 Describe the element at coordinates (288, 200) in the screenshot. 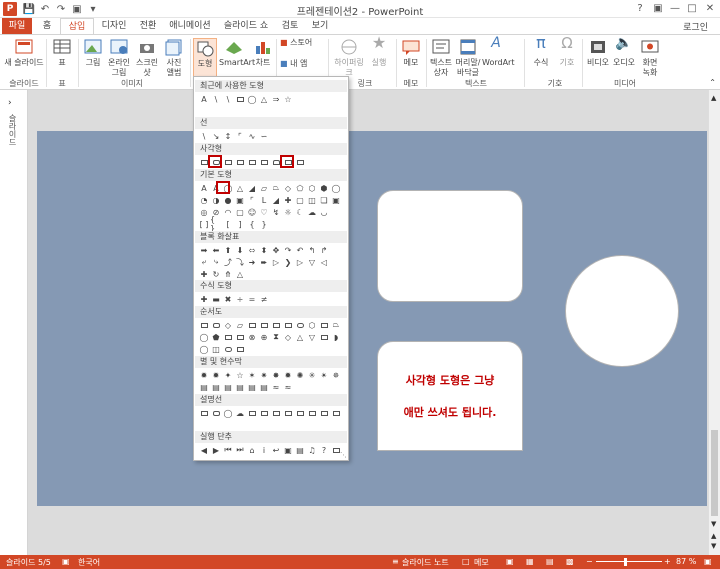

I see `cross-shape-icon: ✚` at that location.